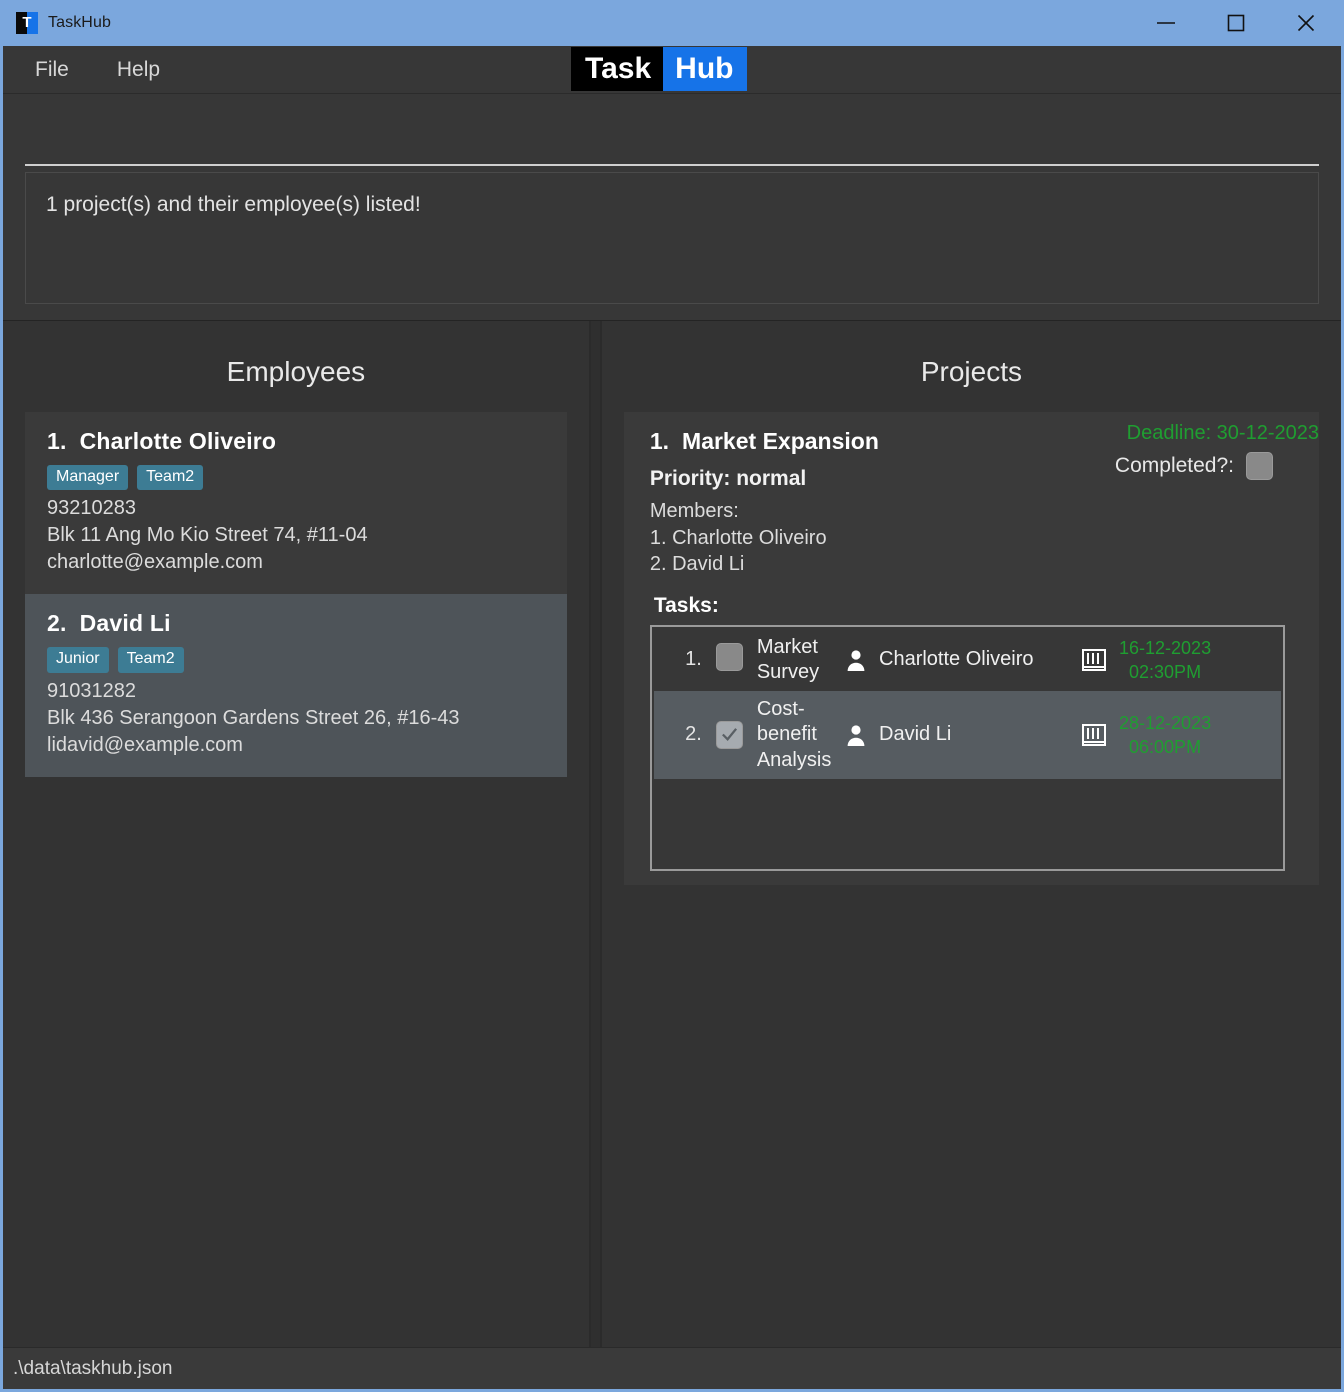 The height and width of the screenshot is (1392, 1344). I want to click on close-icon, so click(1306, 23).